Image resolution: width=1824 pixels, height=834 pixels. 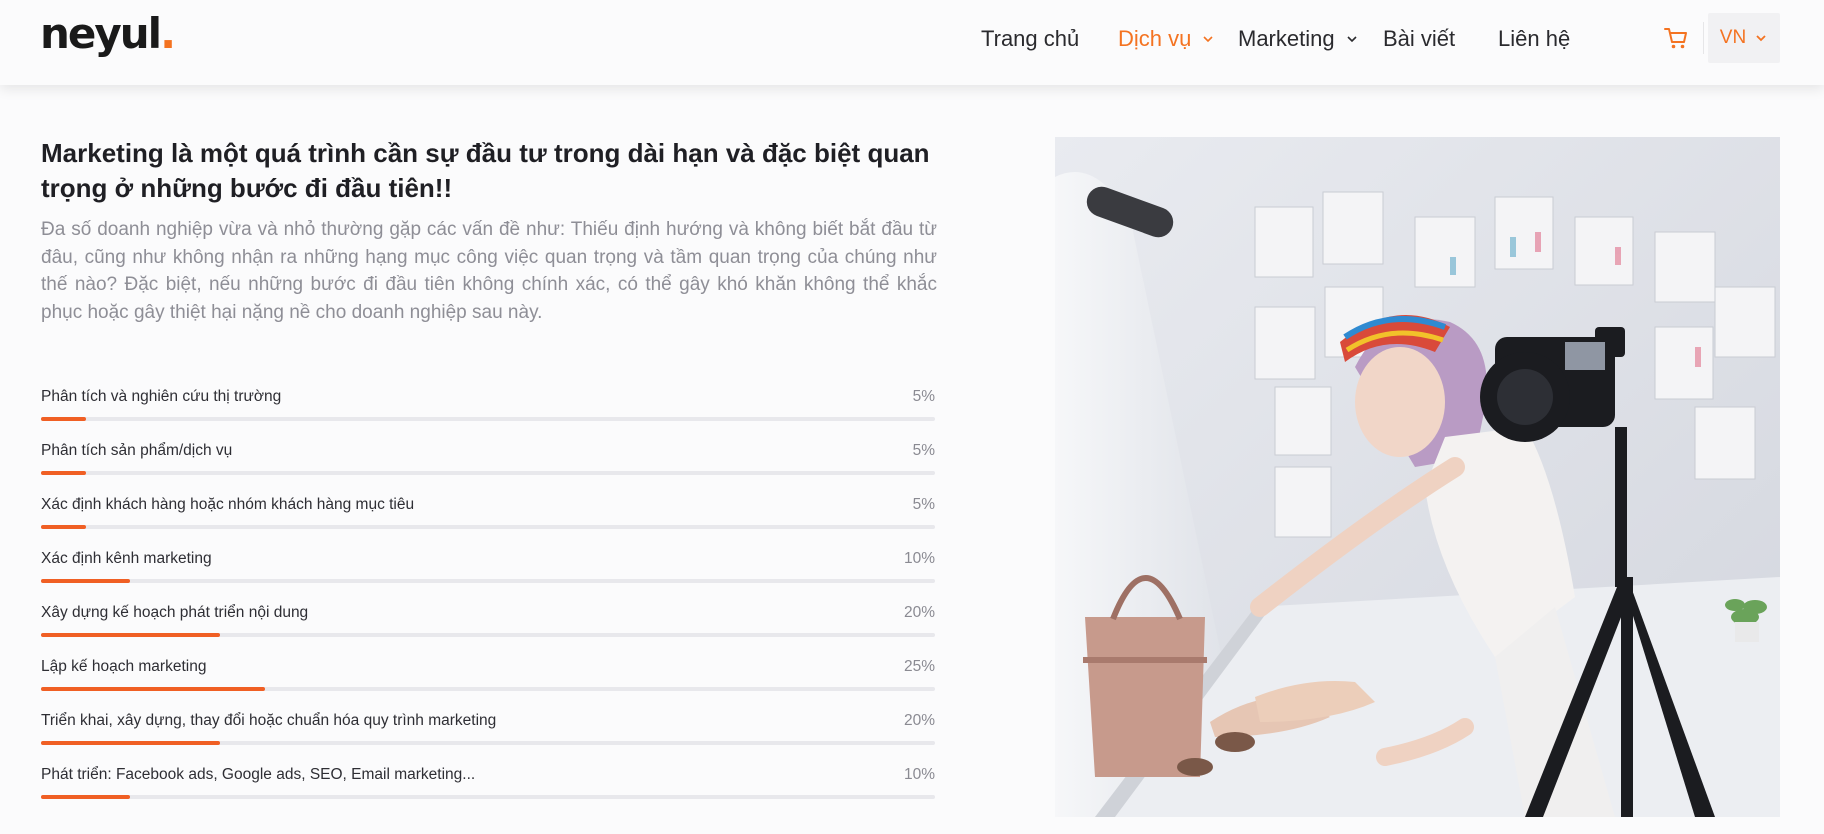 What do you see at coordinates (101, 33) in the screenshot?
I see `logo-text: neyul` at bounding box center [101, 33].